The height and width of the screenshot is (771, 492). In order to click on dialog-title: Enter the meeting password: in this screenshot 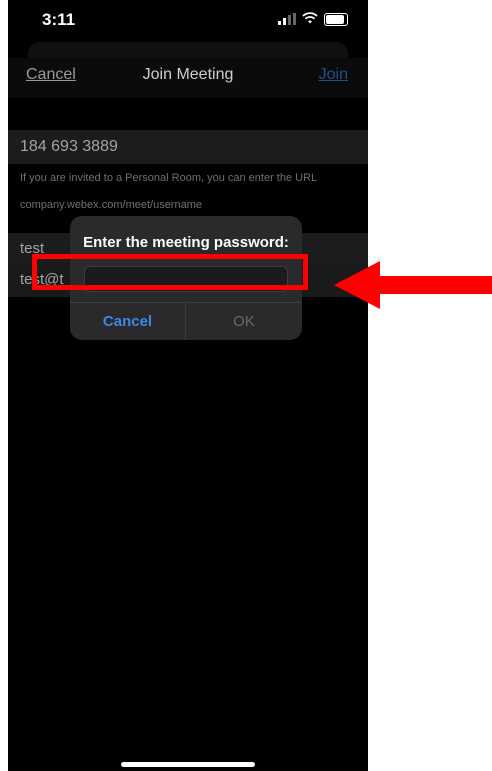, I will do `click(186, 242)`.